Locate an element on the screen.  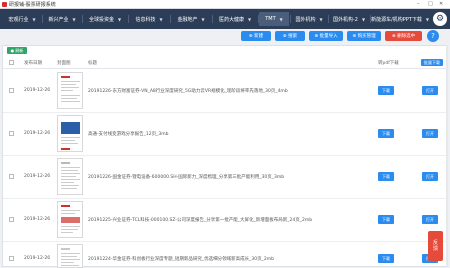
tab-infotech: 信息科技 ▼ is located at coordinates (149, 19).